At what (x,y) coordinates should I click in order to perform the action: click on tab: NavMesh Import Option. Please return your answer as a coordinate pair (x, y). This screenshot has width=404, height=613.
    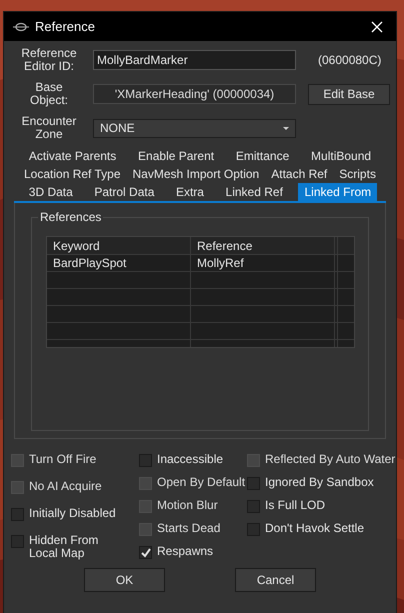
    Looking at the image, I should click on (196, 174).